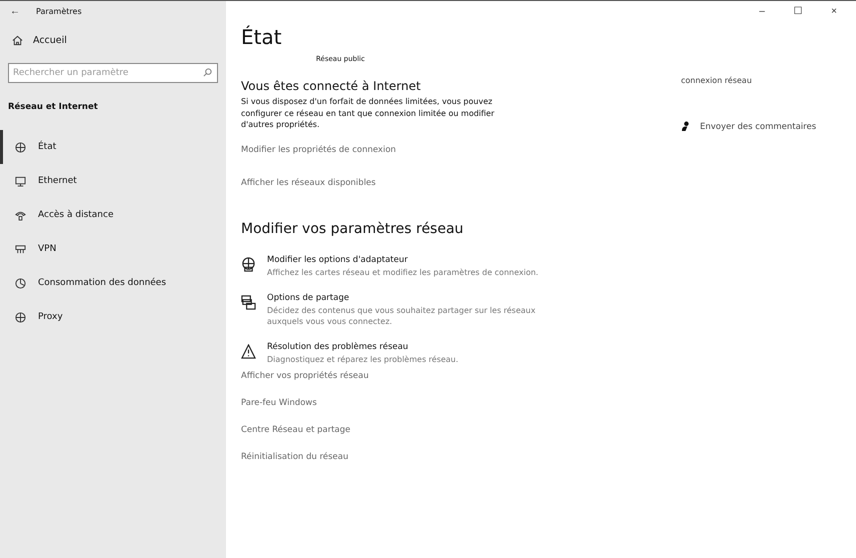 The image size is (856, 558). I want to click on globe-monitor-icon, so click(248, 264).